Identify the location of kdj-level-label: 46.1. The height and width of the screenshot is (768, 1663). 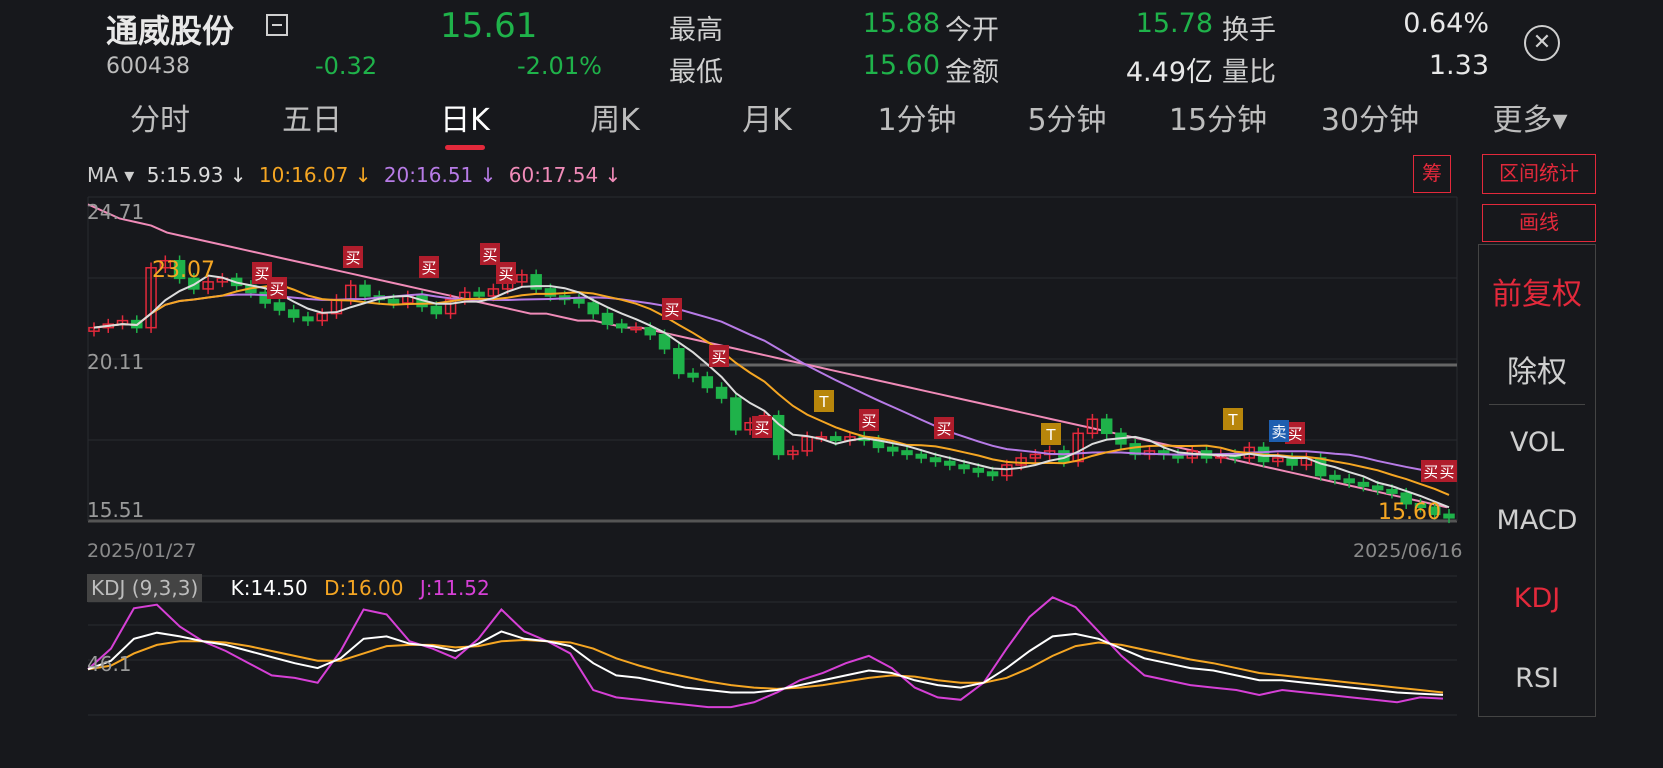
(109, 664).